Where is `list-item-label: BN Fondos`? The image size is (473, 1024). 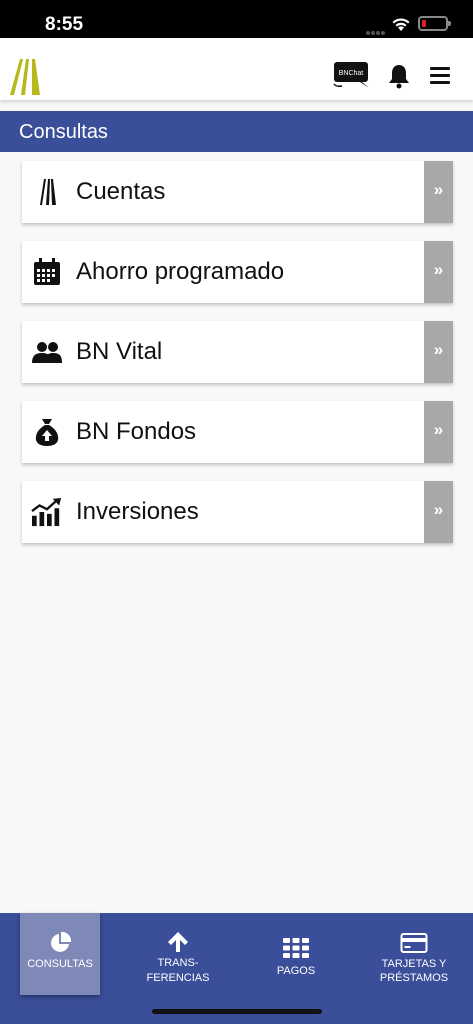 list-item-label: BN Fondos is located at coordinates (136, 431).